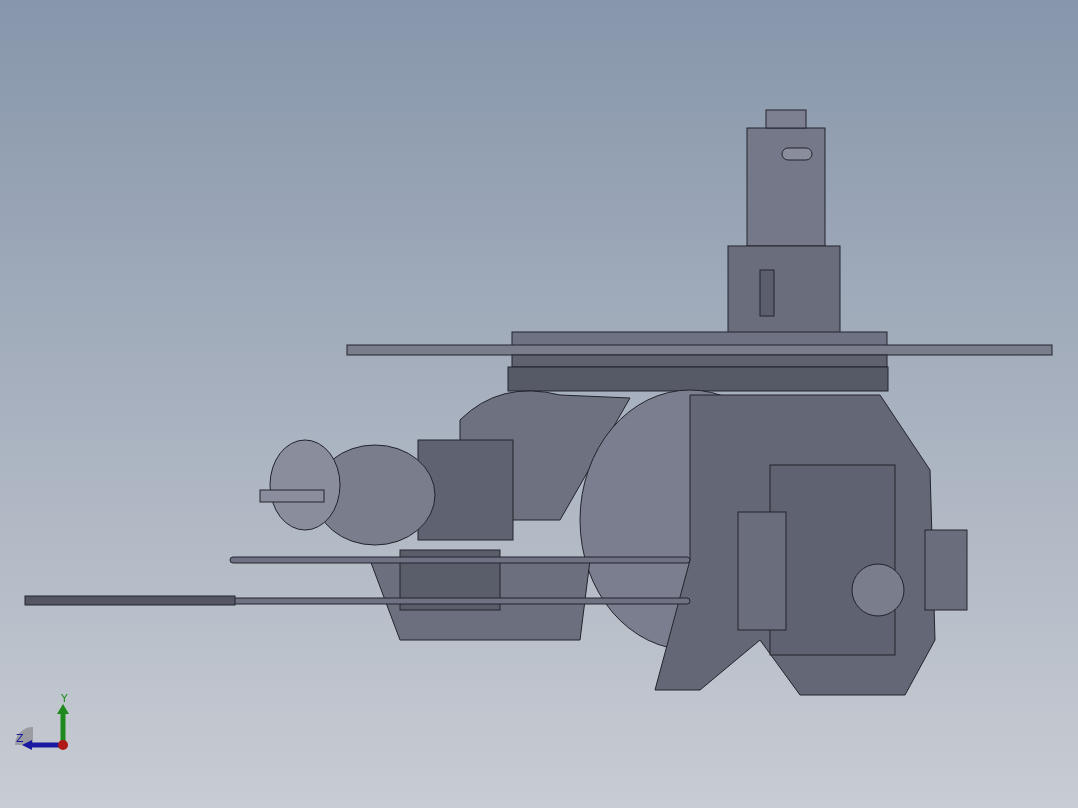 This screenshot has height=808, width=1078. Describe the element at coordinates (20, 738) in the screenshot. I see `axis-label: Z` at that location.